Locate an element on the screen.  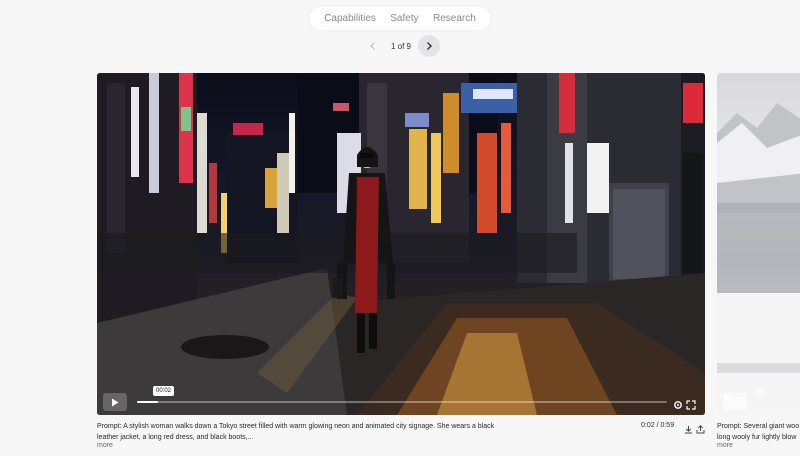
progress-fill is located at coordinates (148, 402).